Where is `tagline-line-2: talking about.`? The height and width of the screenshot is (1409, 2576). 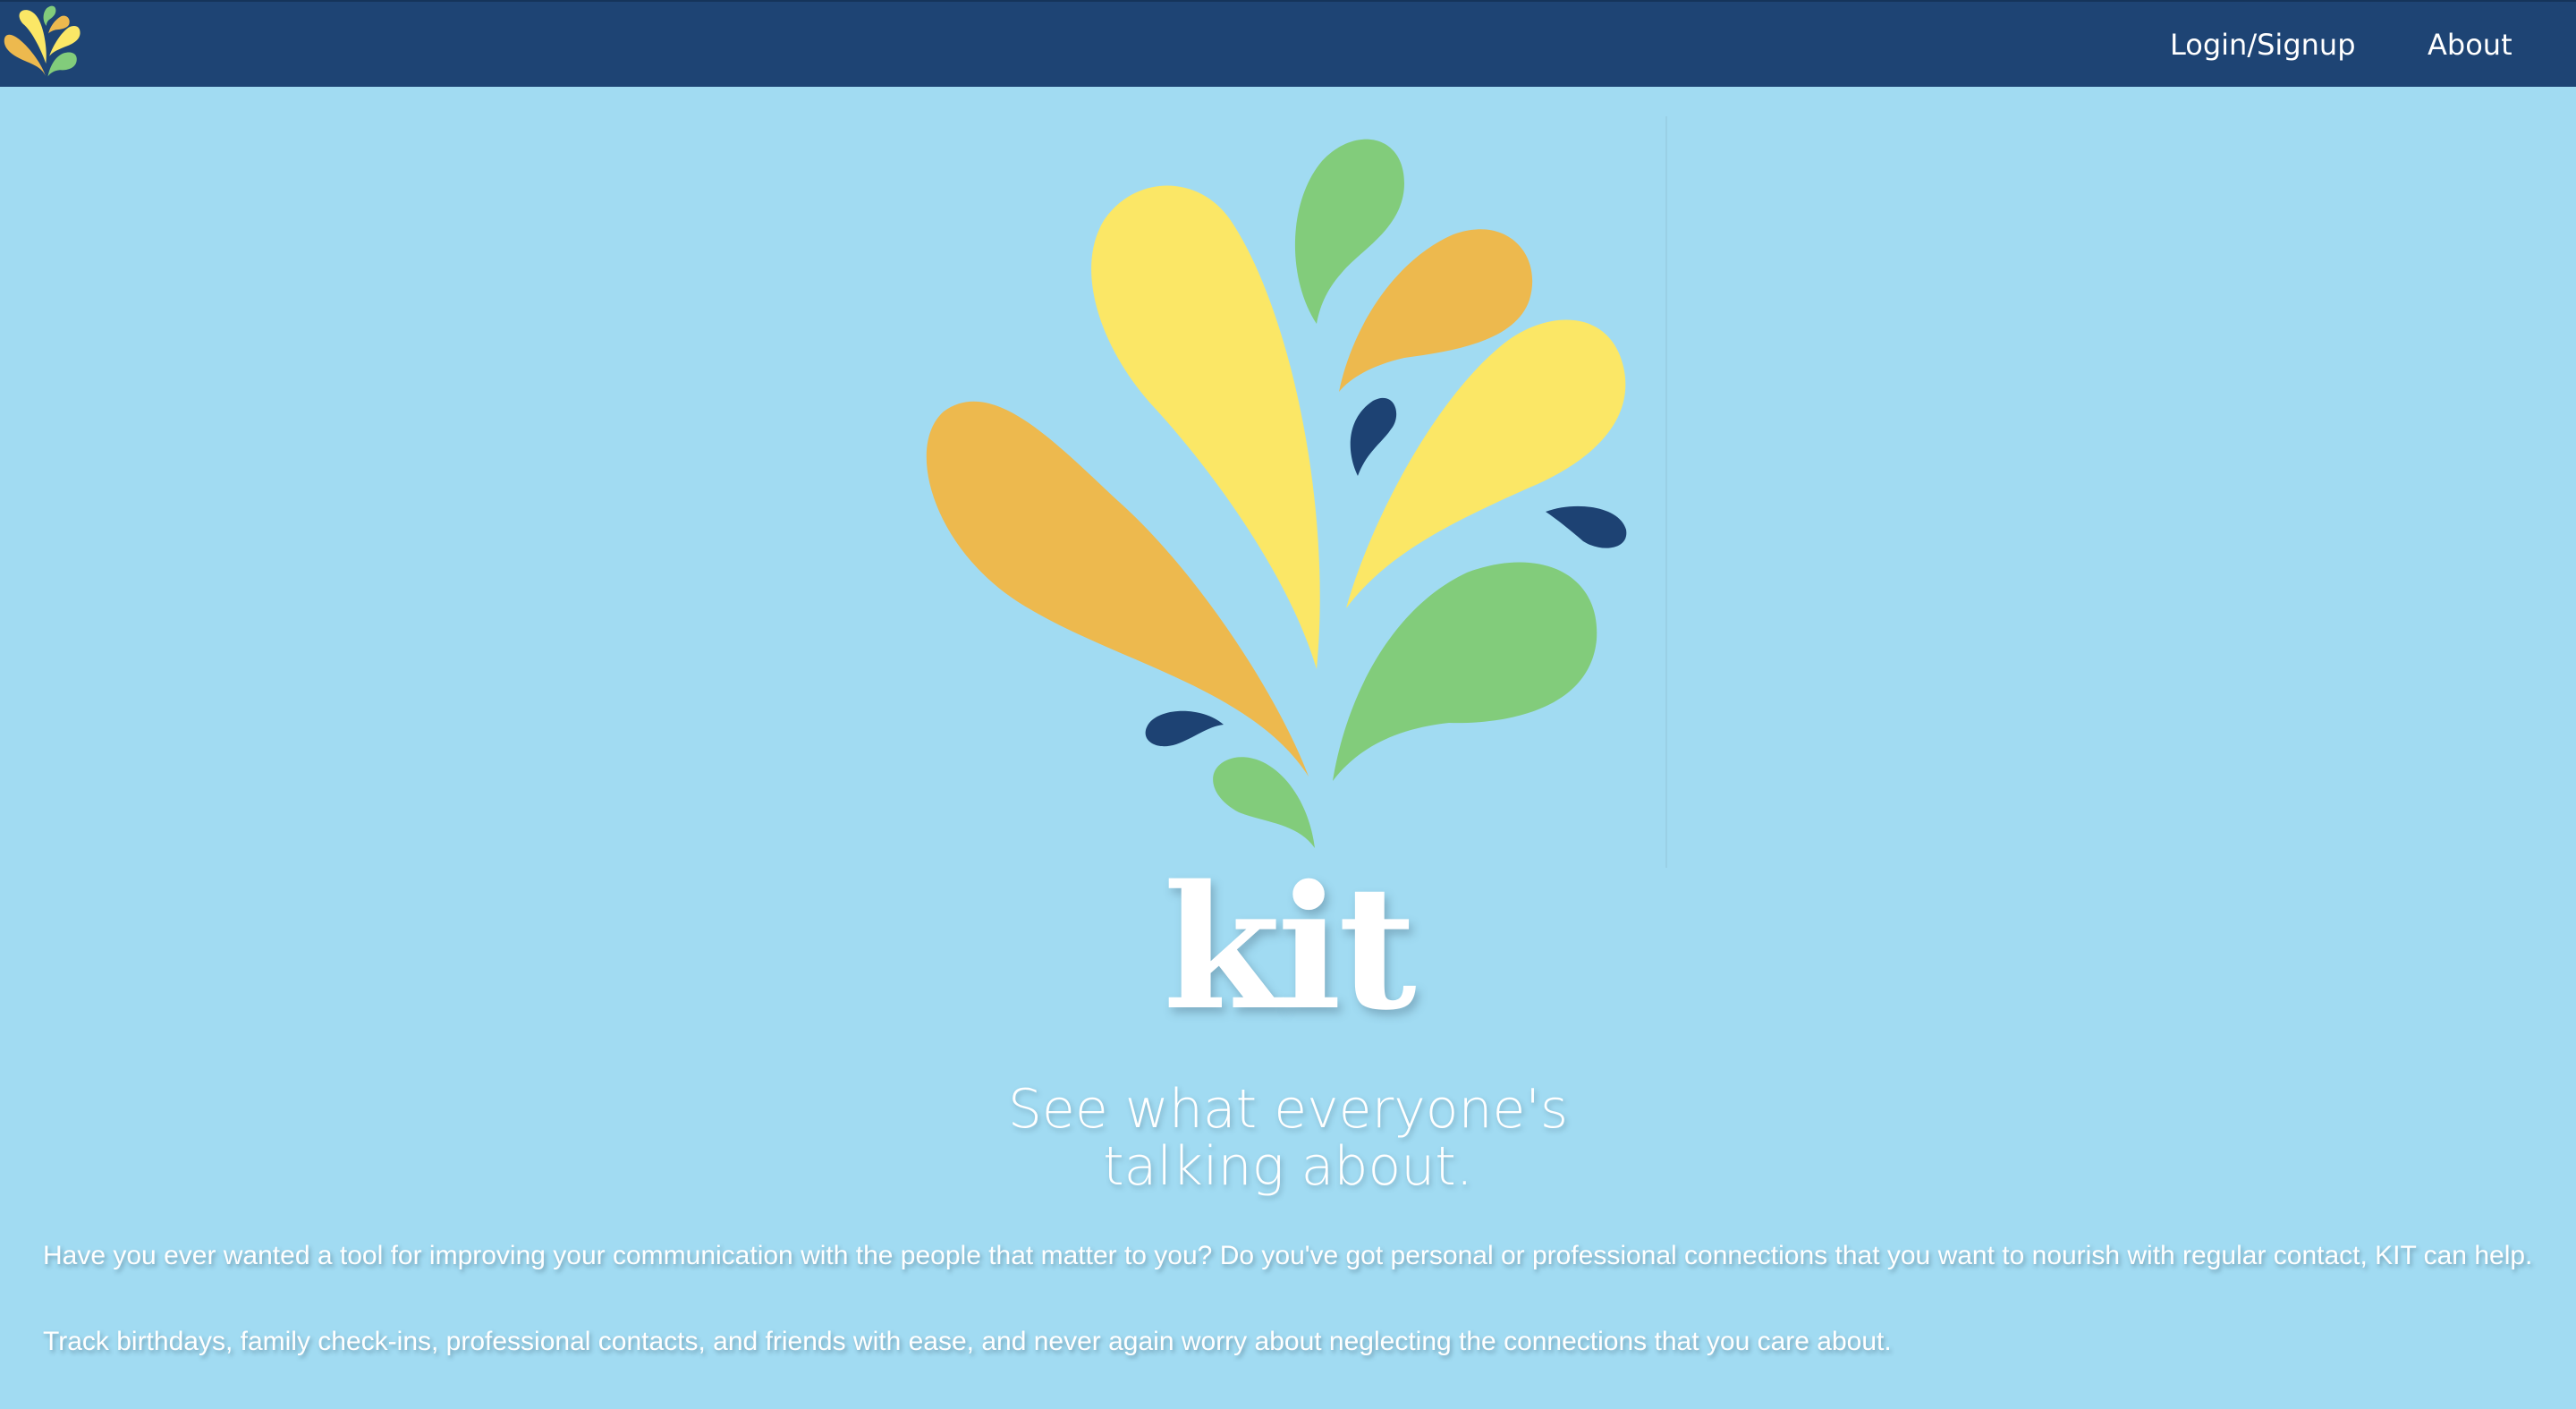
tagline-line-2: talking about. is located at coordinates (1288, 1166).